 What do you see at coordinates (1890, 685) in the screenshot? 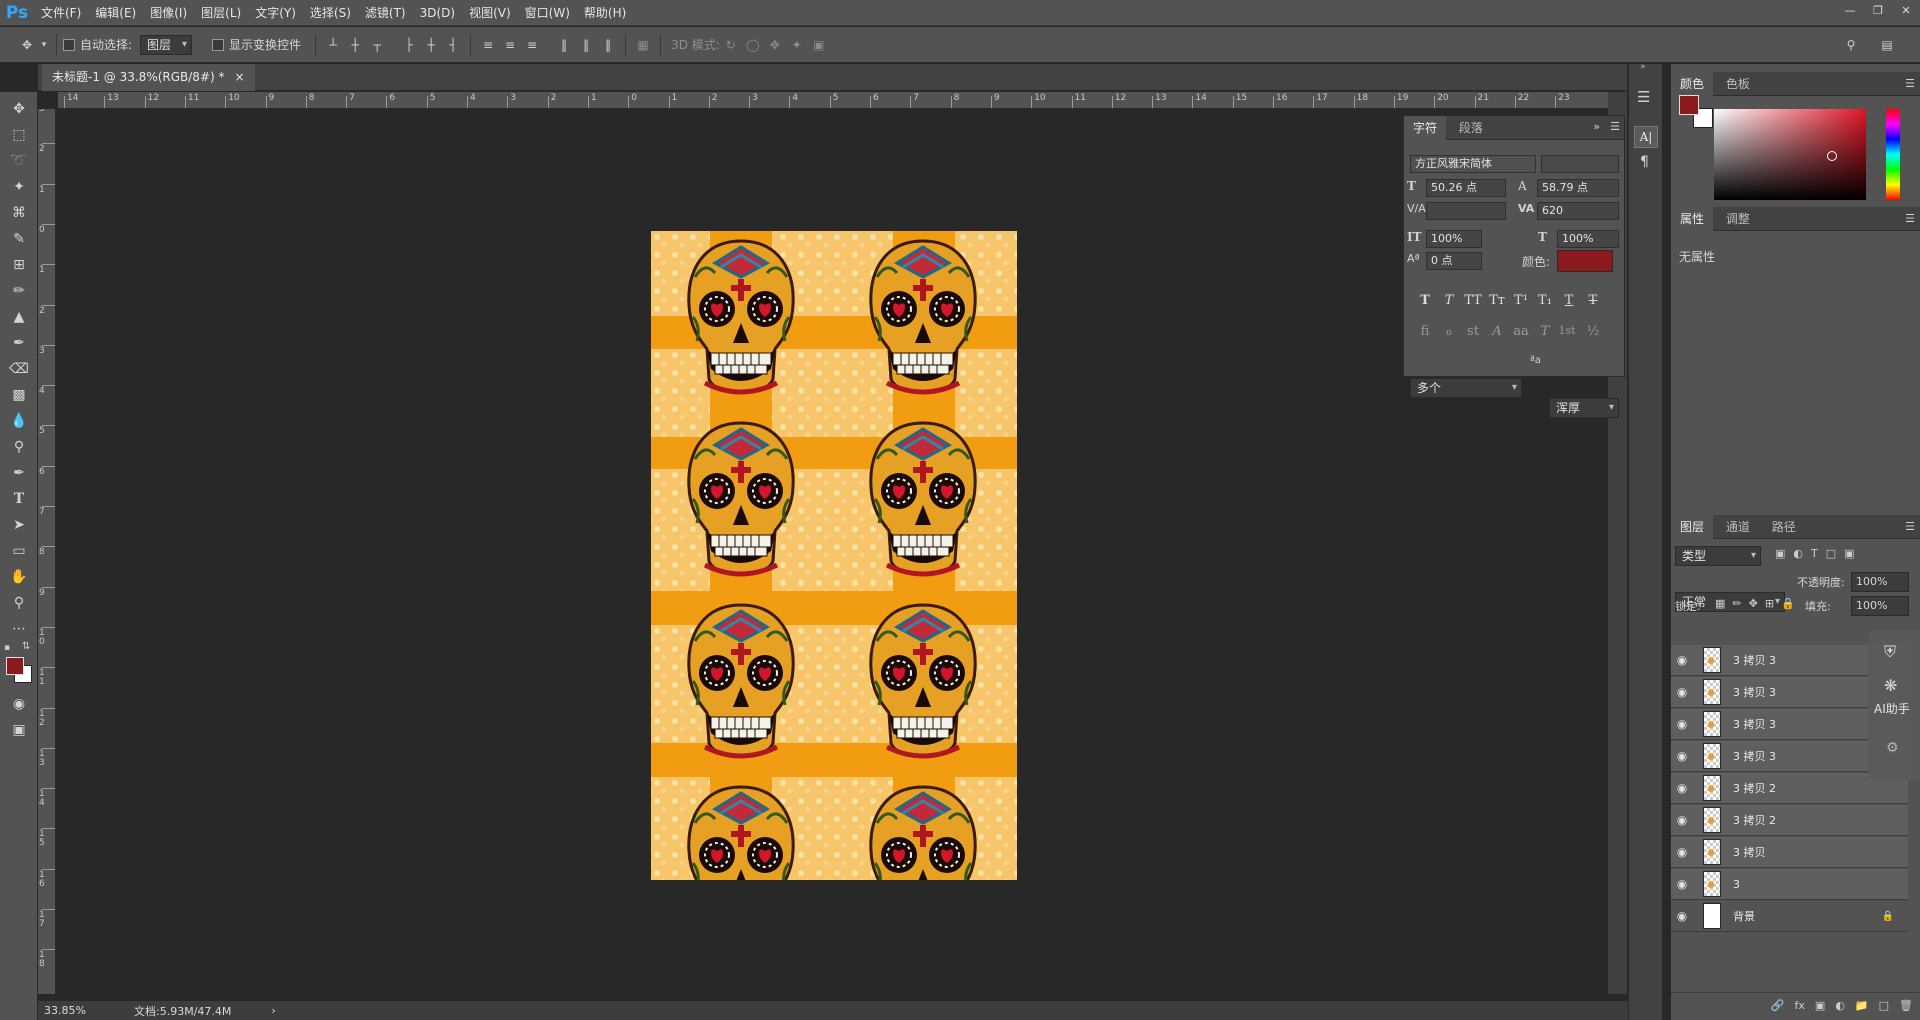
I see `ai-logo-icon: ❋` at bounding box center [1890, 685].